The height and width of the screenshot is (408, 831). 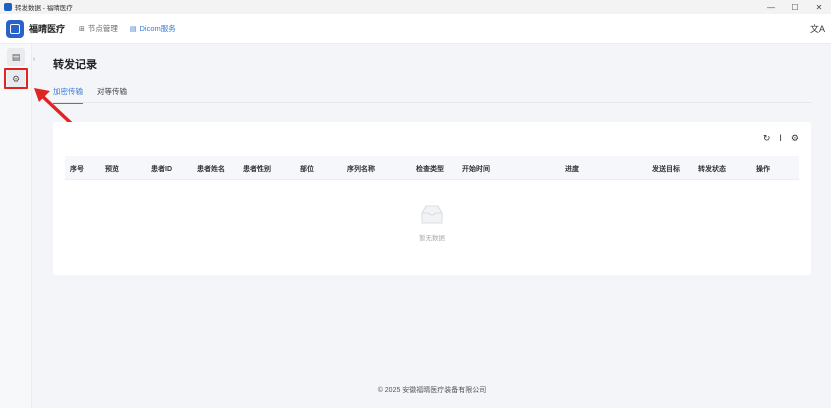 I want to click on list-icon: ▤, so click(x=16, y=56).